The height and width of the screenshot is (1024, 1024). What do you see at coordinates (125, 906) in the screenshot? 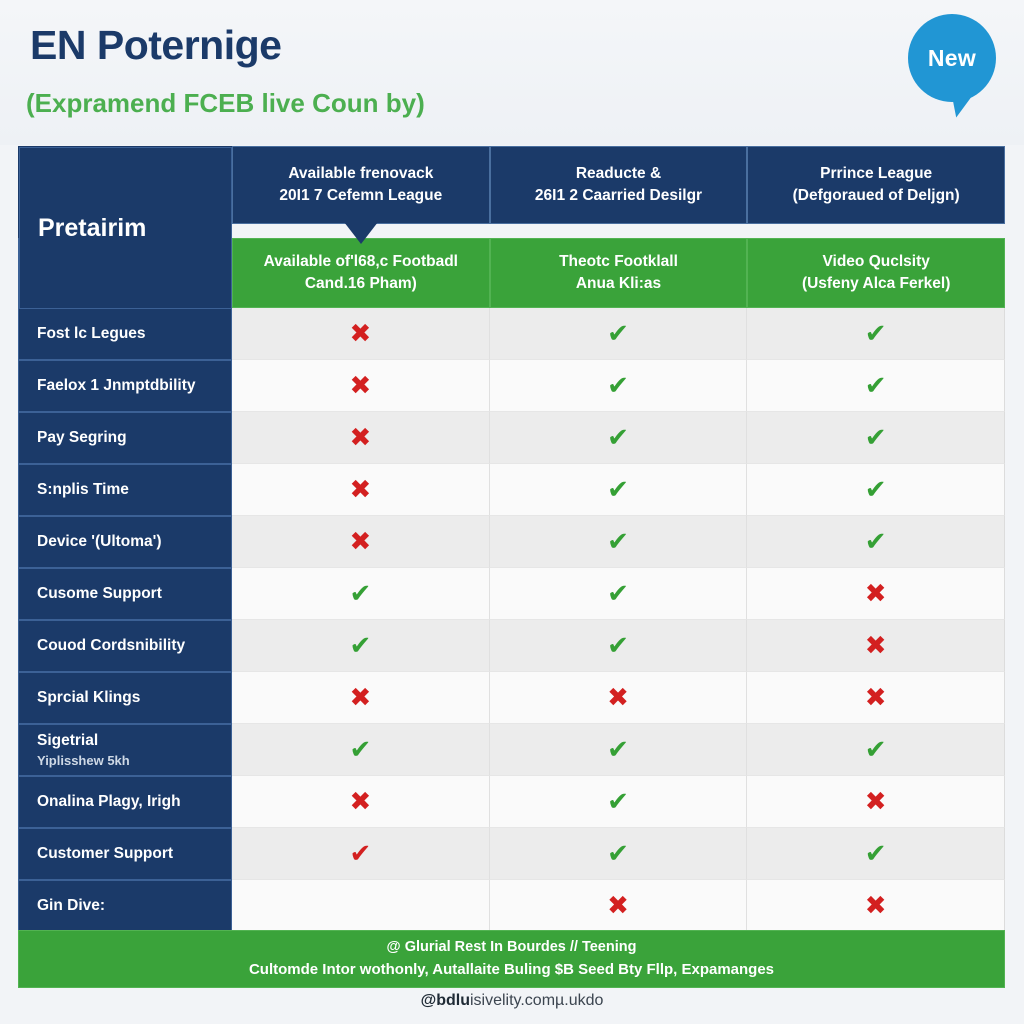
I see `row-label-cell: Gin Dive:` at bounding box center [125, 906].